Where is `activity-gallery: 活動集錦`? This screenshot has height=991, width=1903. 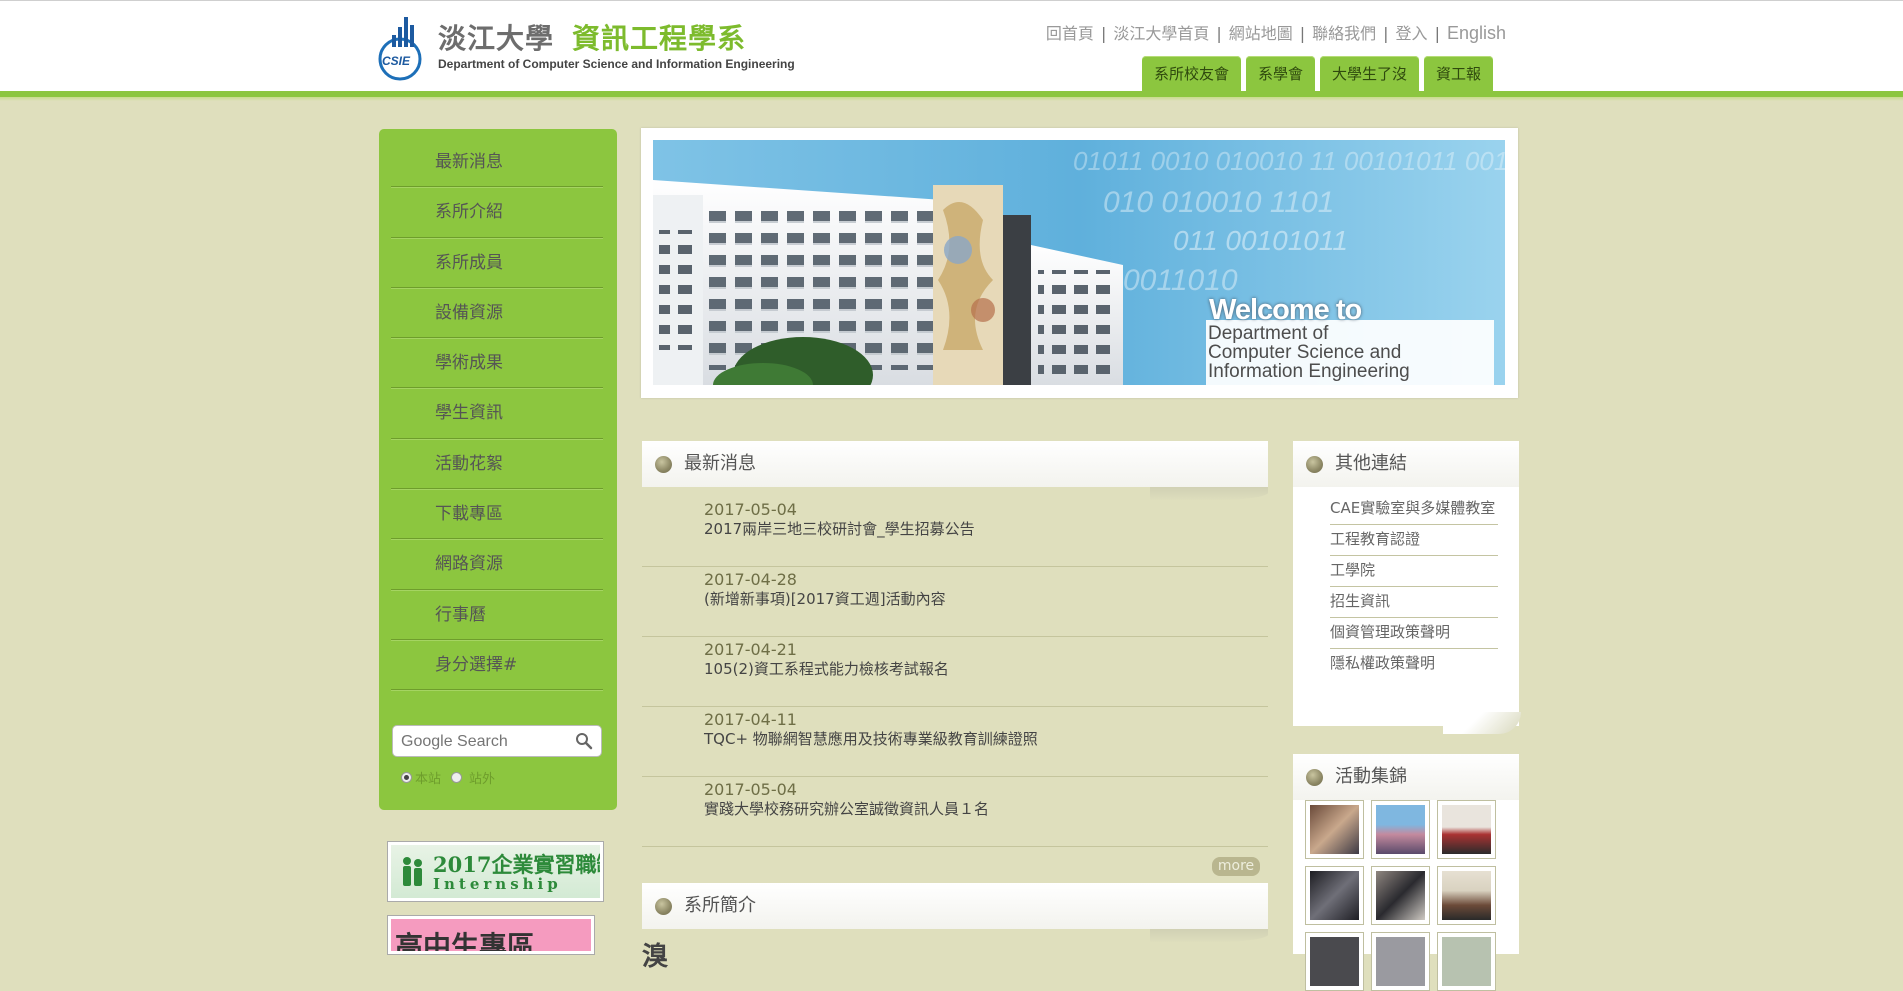
activity-gallery: 活動集錦 is located at coordinates (1406, 872).